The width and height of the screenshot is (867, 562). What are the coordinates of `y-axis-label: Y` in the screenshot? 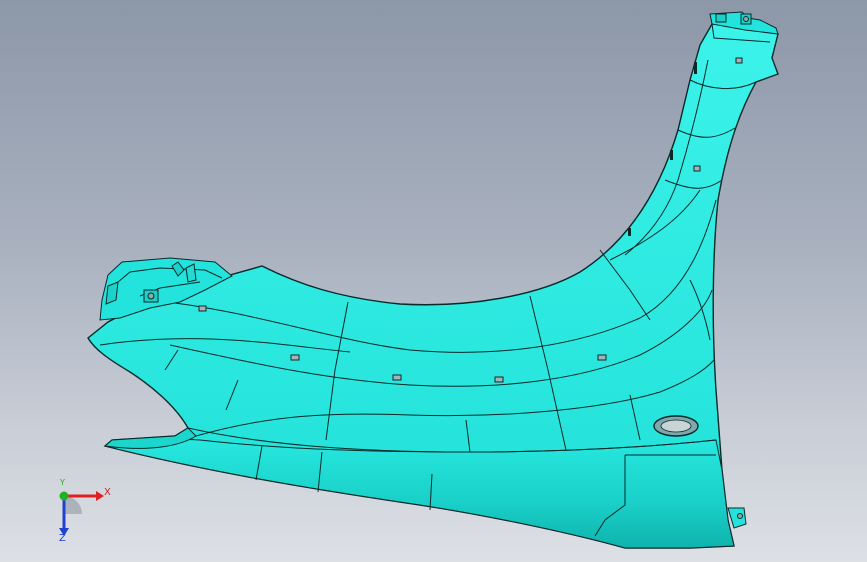 It's located at (62, 482).